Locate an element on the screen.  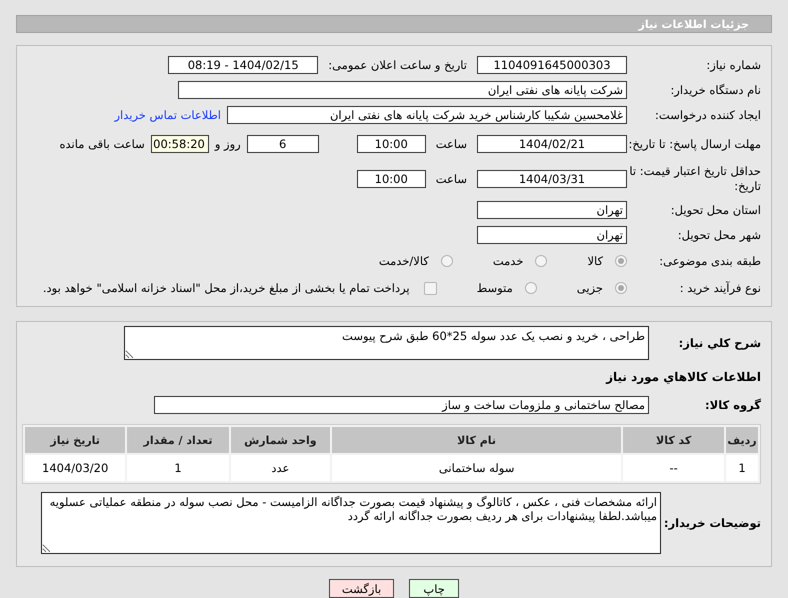
field-label: شماره نیاز: is located at coordinates (733, 65).